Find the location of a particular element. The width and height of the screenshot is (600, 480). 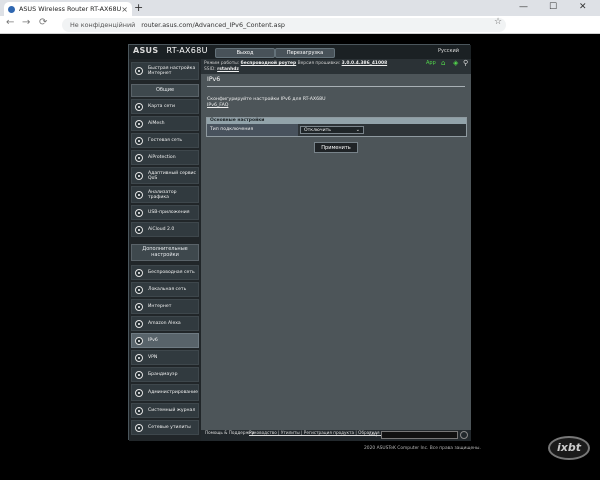

sidebar-item-guest-network: Гостевая сеть is located at coordinates (165, 140).